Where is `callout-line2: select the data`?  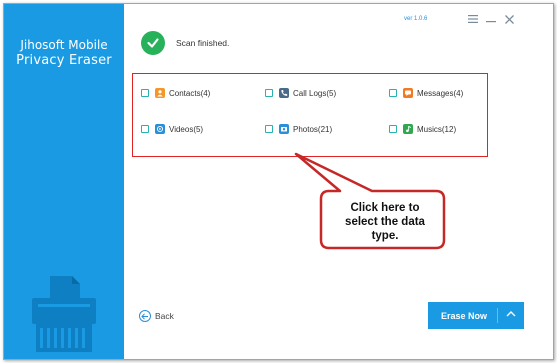 callout-line2: select the data is located at coordinates (385, 222).